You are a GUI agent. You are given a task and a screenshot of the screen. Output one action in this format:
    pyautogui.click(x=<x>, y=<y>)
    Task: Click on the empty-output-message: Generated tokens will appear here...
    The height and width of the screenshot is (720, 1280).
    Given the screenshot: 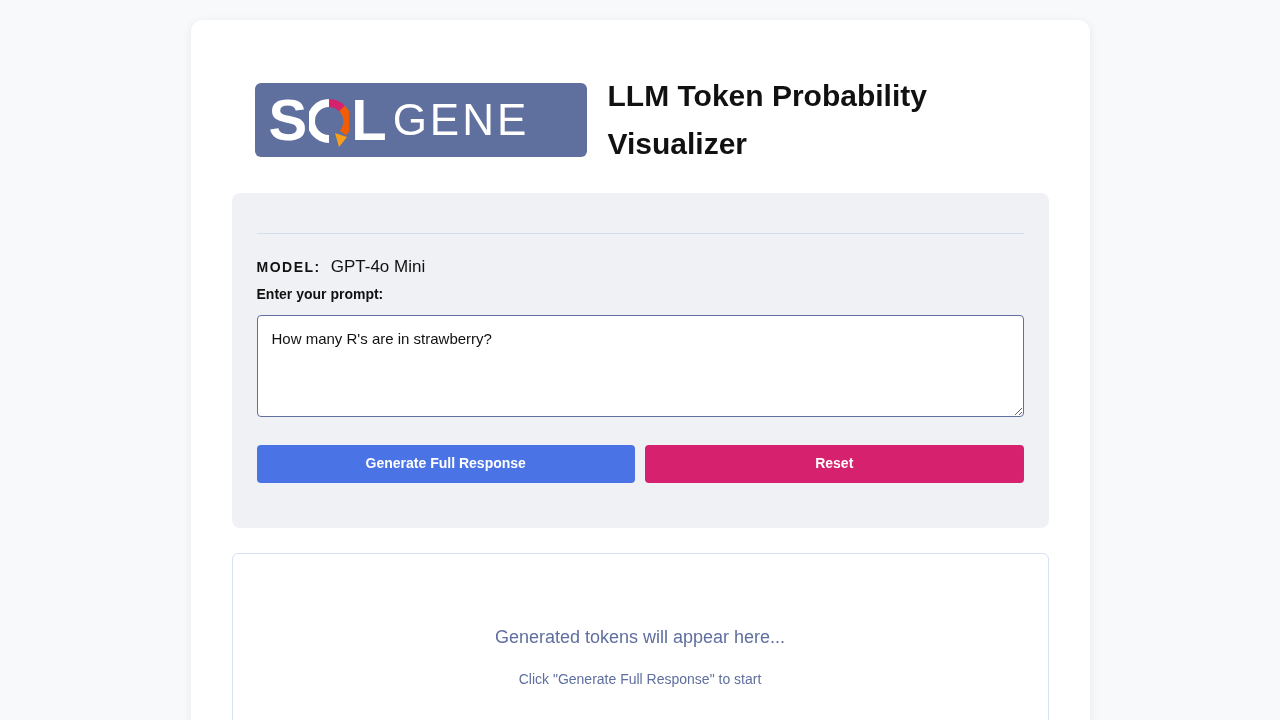 What is the action you would take?
    pyautogui.click(x=640, y=637)
    